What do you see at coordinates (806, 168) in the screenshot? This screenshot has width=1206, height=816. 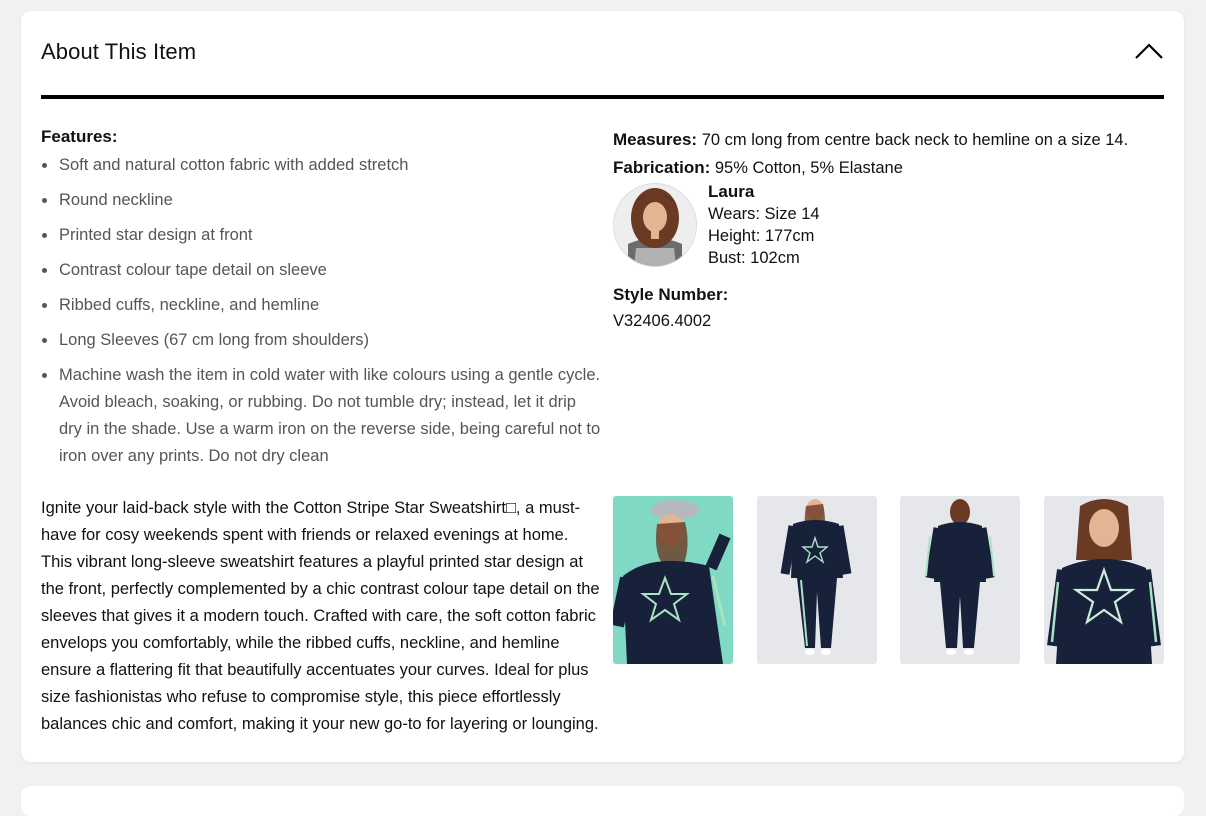 I see `fabrication-value: 95% Cotton, 5% Elastane` at bounding box center [806, 168].